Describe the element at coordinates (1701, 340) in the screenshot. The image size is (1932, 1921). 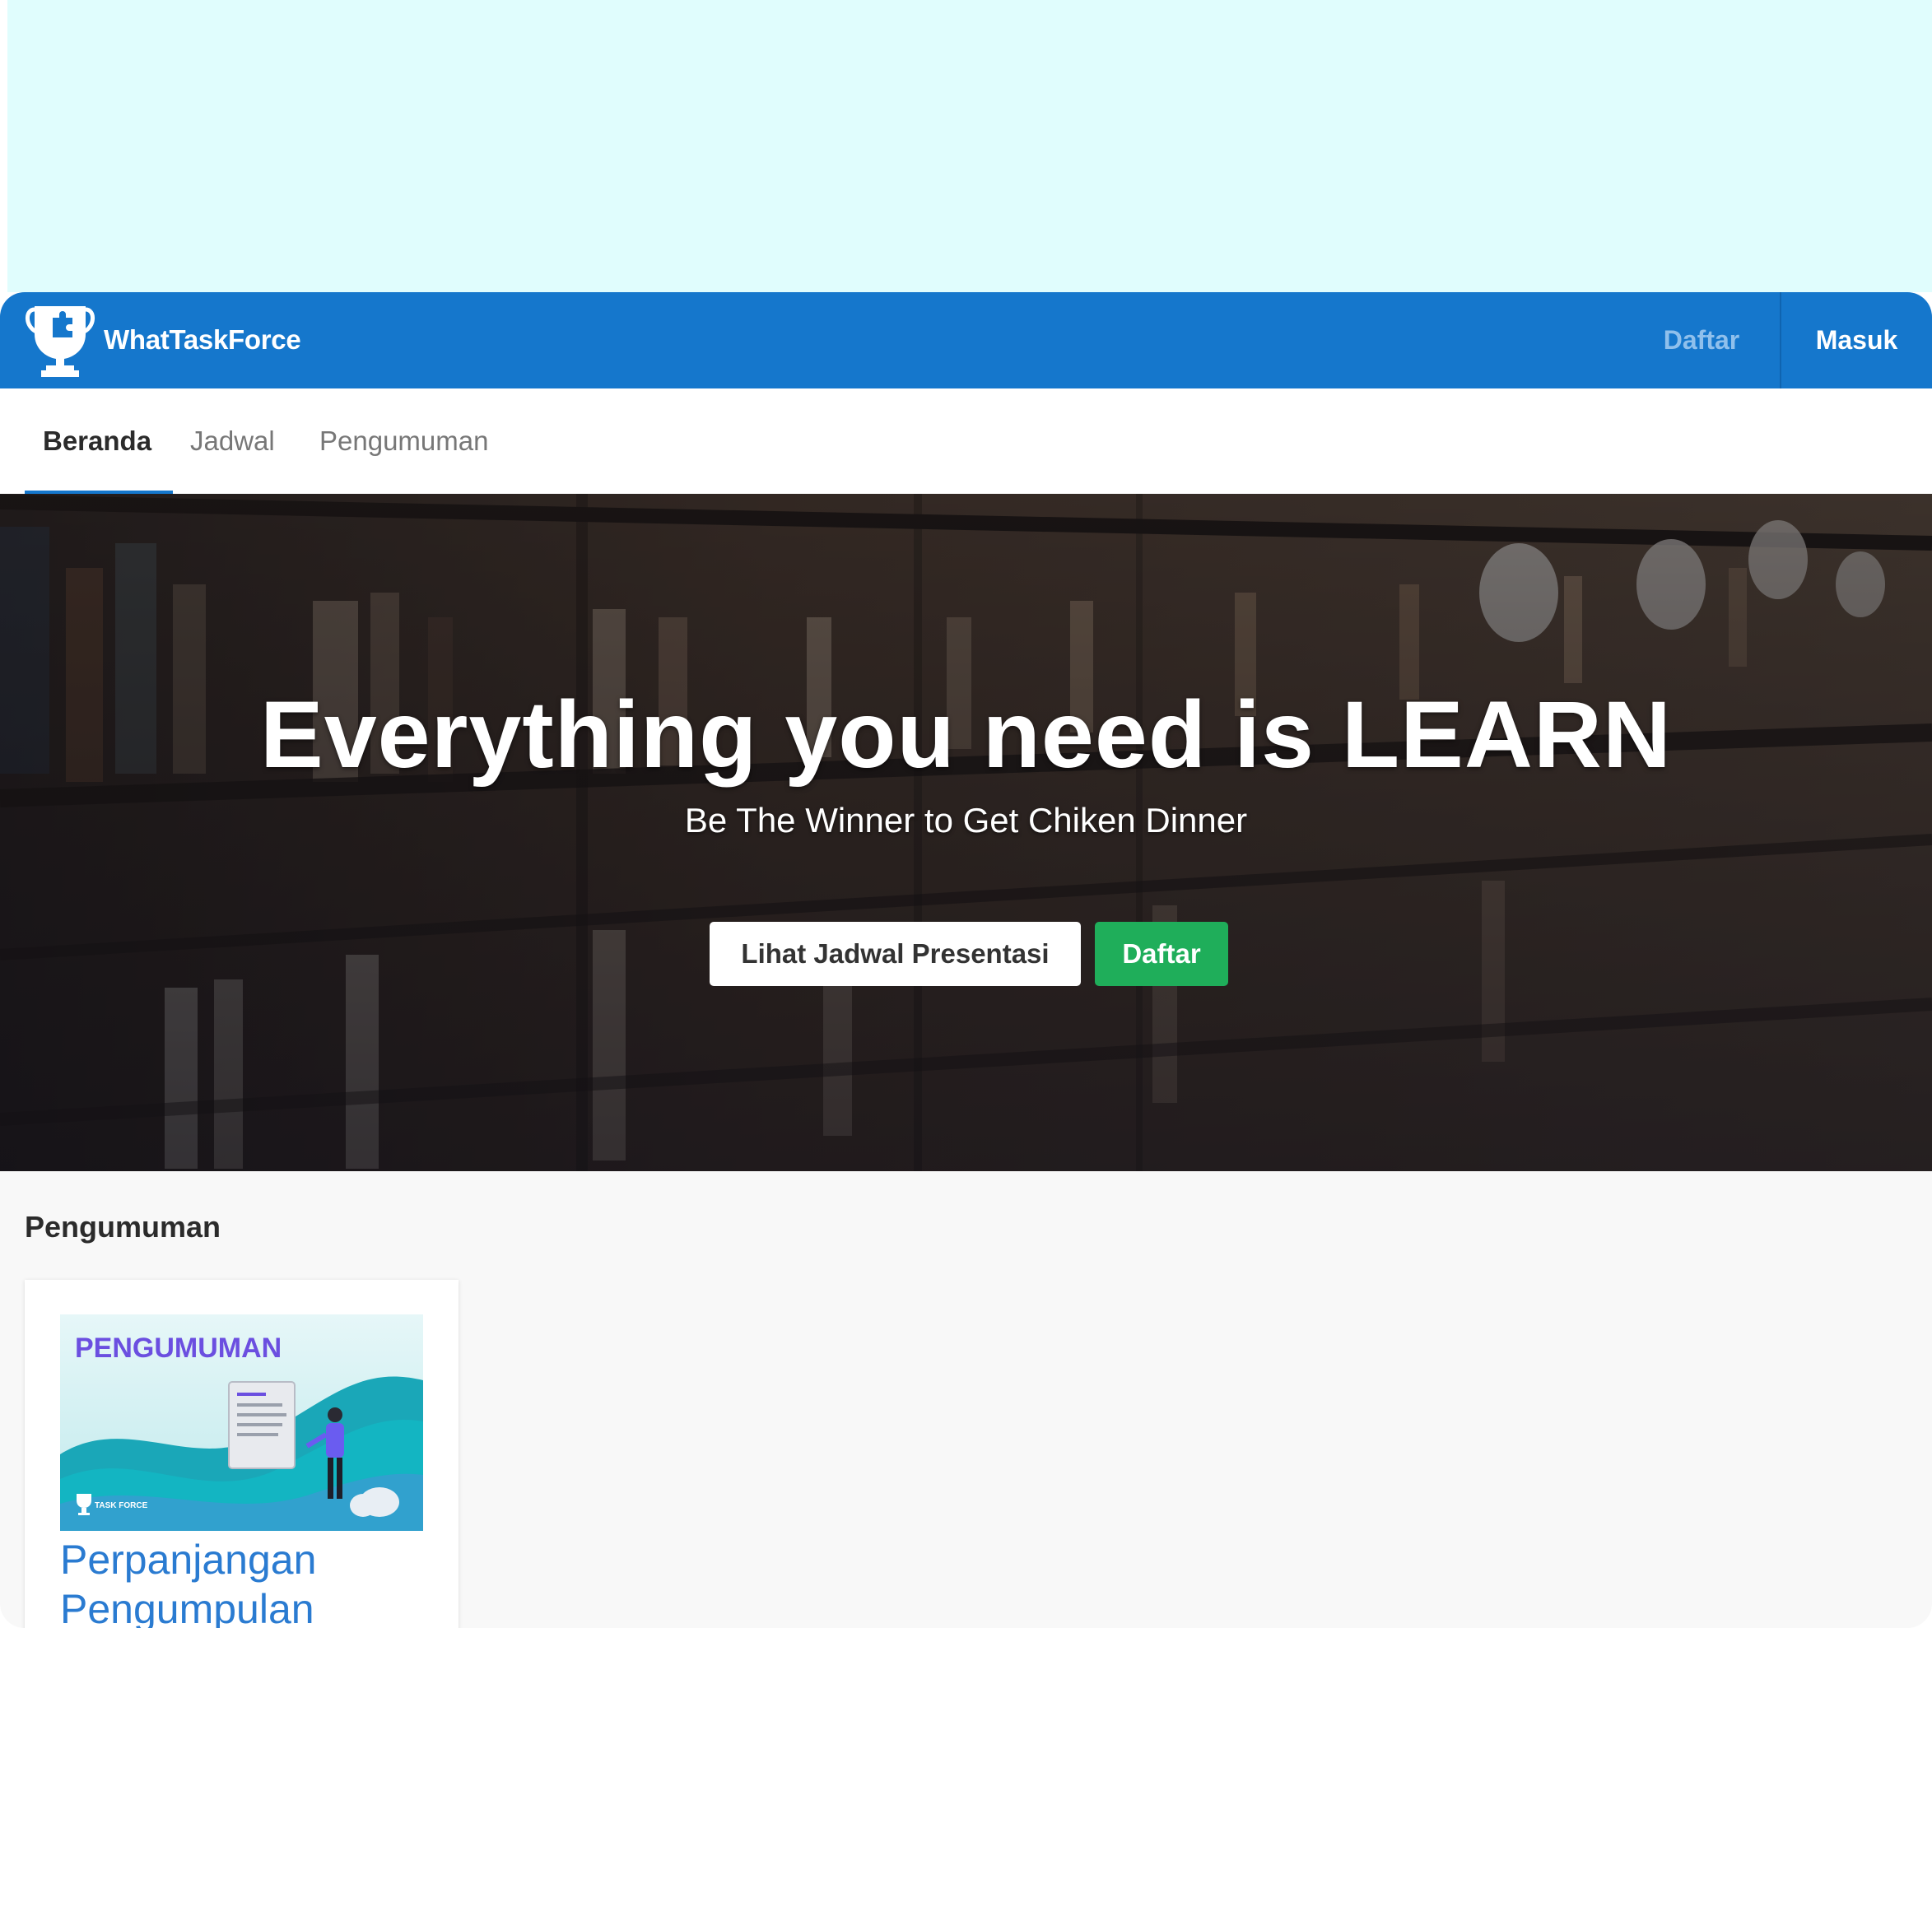
I see `nav-register-link: Daftar` at that location.